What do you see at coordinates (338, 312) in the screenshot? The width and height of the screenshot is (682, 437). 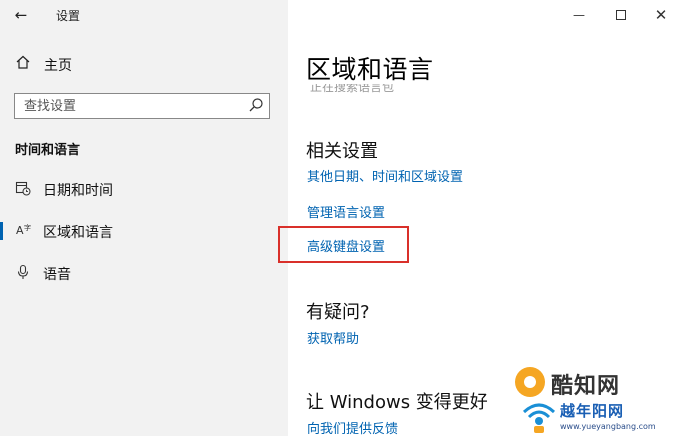 I see `question-heading: 有疑问?` at bounding box center [338, 312].